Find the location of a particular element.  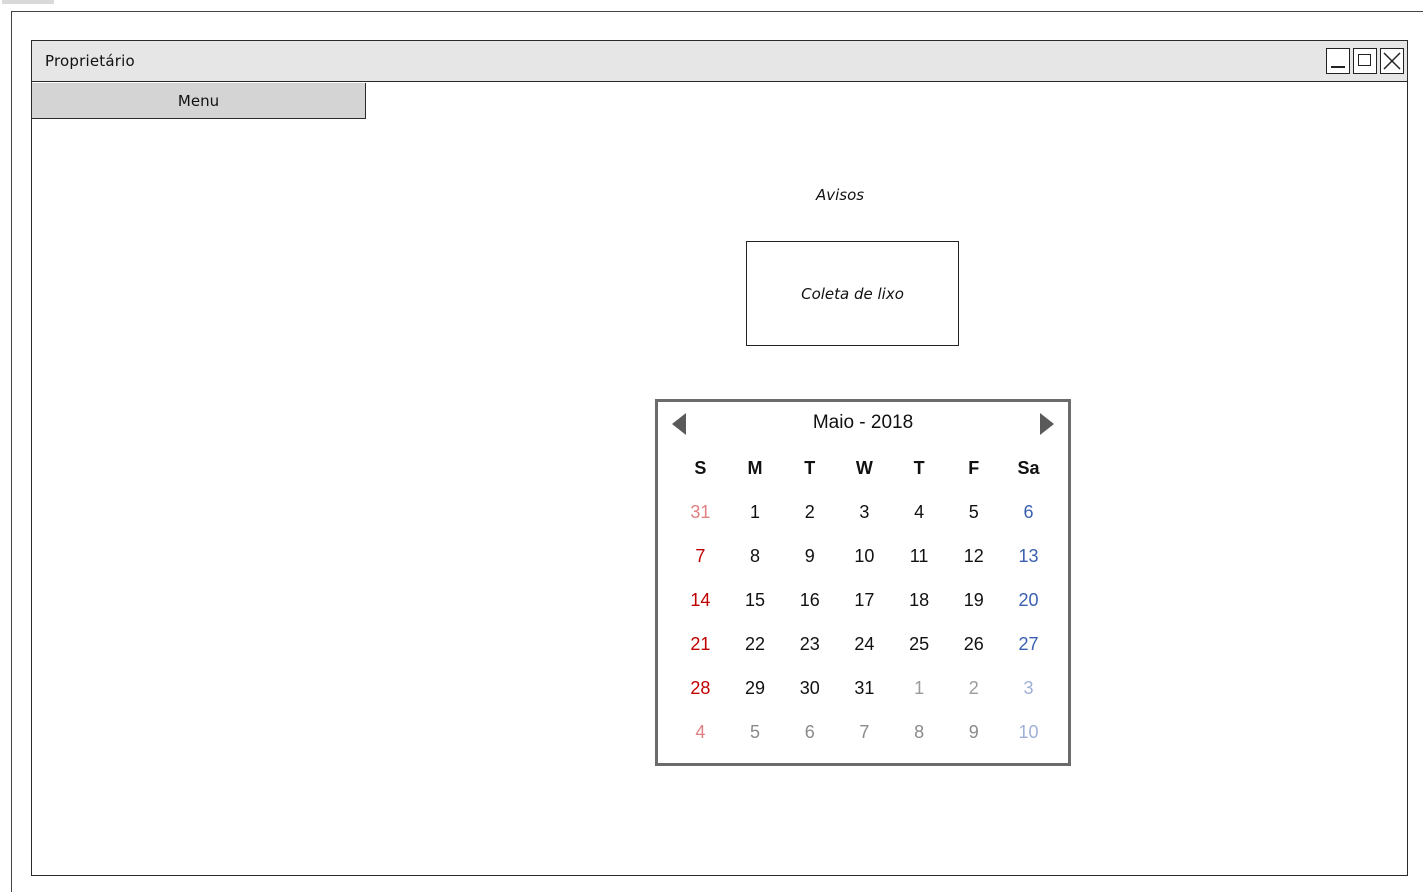

calendar-week-row: 31 1 2 3 4 5 6 is located at coordinates (864, 512).